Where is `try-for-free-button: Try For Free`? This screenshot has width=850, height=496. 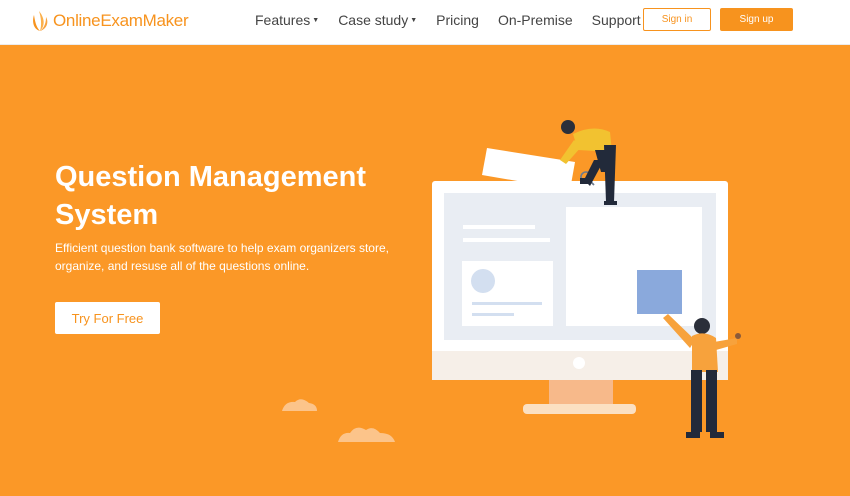
try-for-free-button: Try For Free is located at coordinates (107, 318).